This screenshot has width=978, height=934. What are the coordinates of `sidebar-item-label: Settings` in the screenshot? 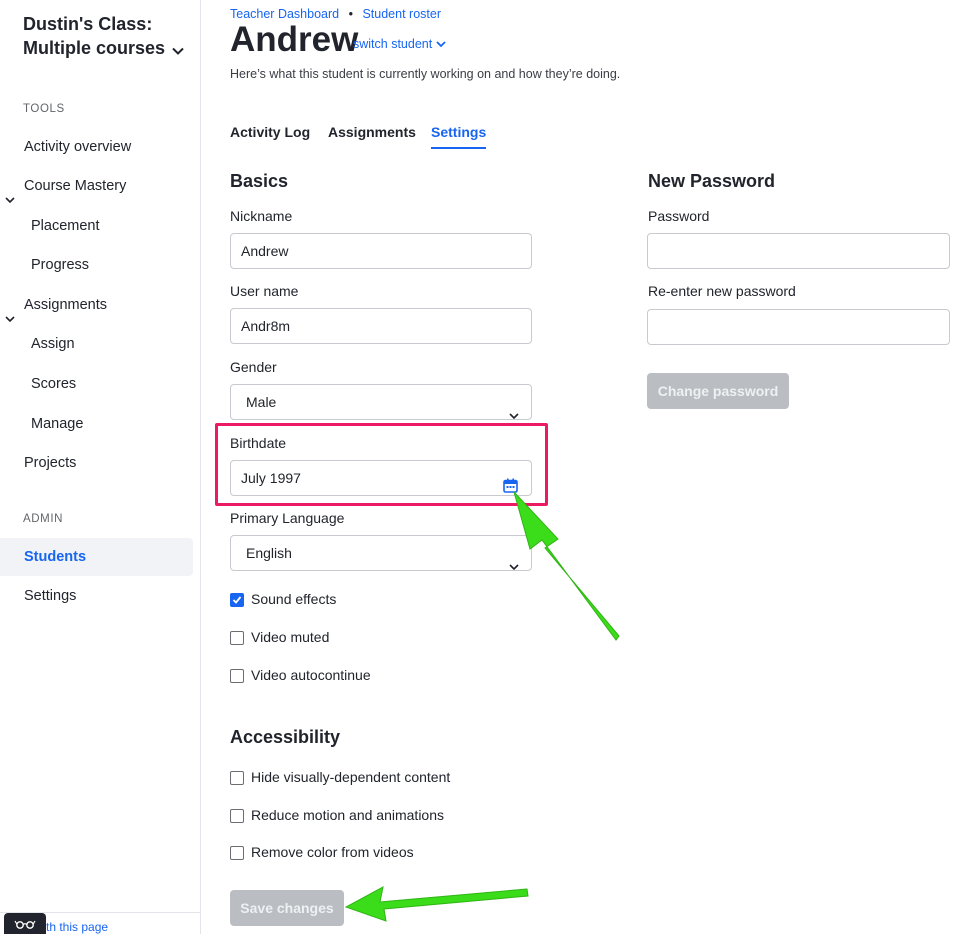 It's located at (50, 596).